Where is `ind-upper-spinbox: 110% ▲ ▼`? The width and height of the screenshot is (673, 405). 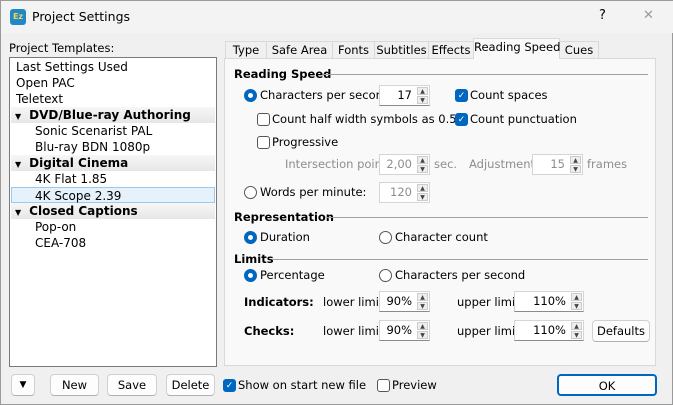
ind-upper-spinbox: 110% ▲ ▼ is located at coordinates (549, 301).